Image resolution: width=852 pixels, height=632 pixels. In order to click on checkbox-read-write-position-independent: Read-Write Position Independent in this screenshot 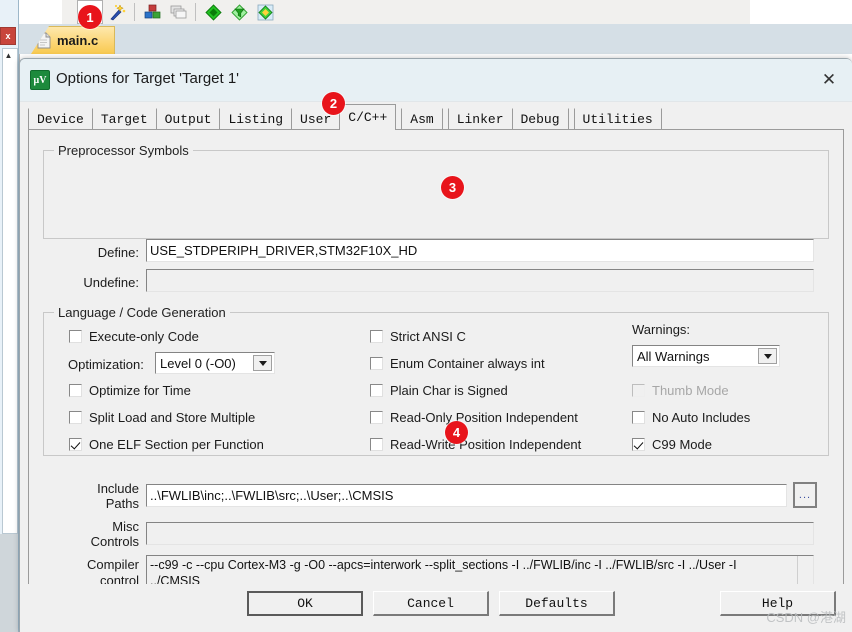, I will do `click(475, 444)`.